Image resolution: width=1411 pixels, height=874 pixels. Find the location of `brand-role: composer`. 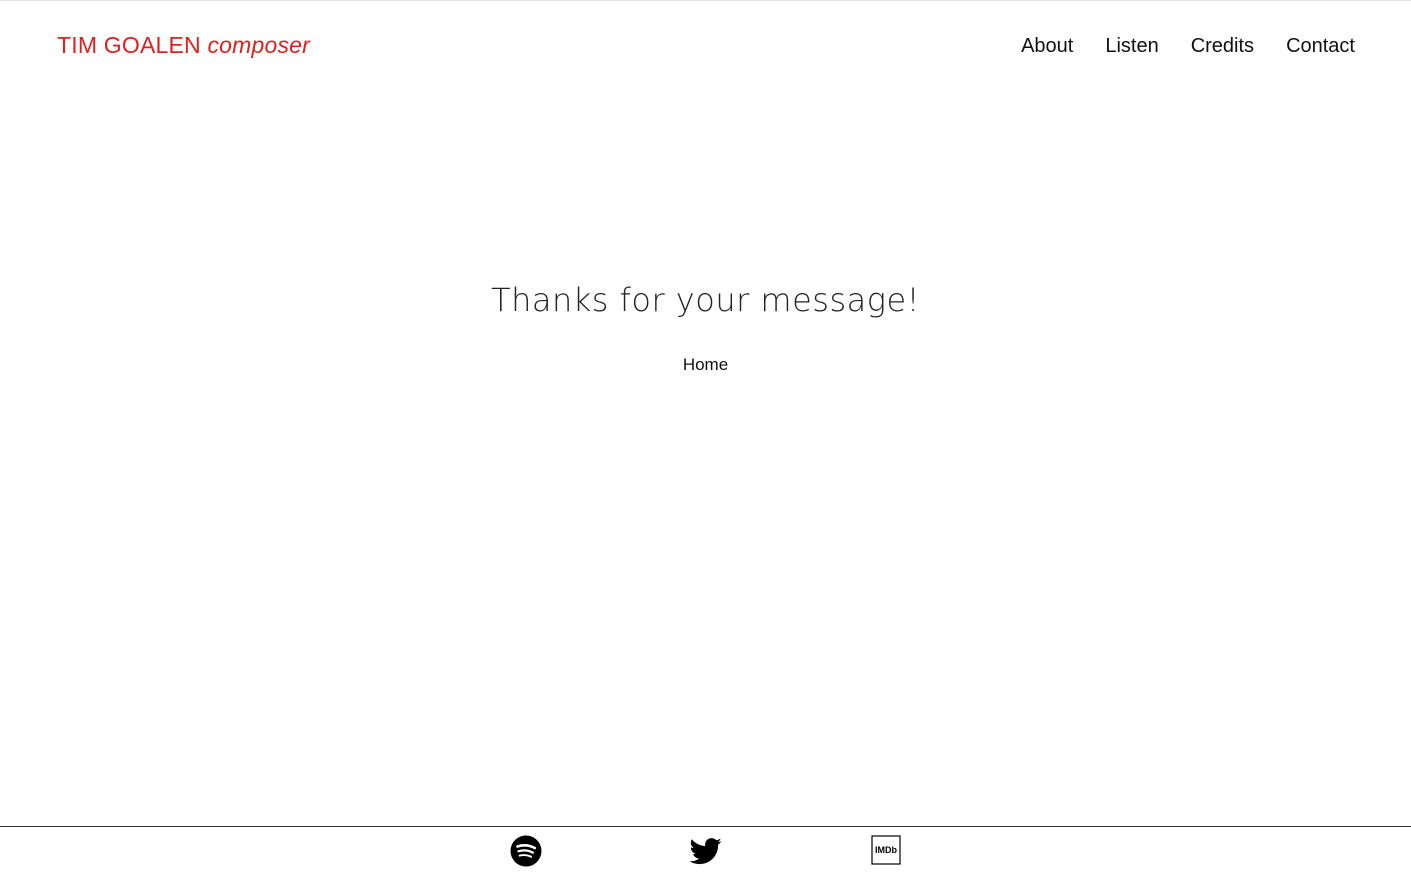

brand-role: composer is located at coordinates (259, 45).